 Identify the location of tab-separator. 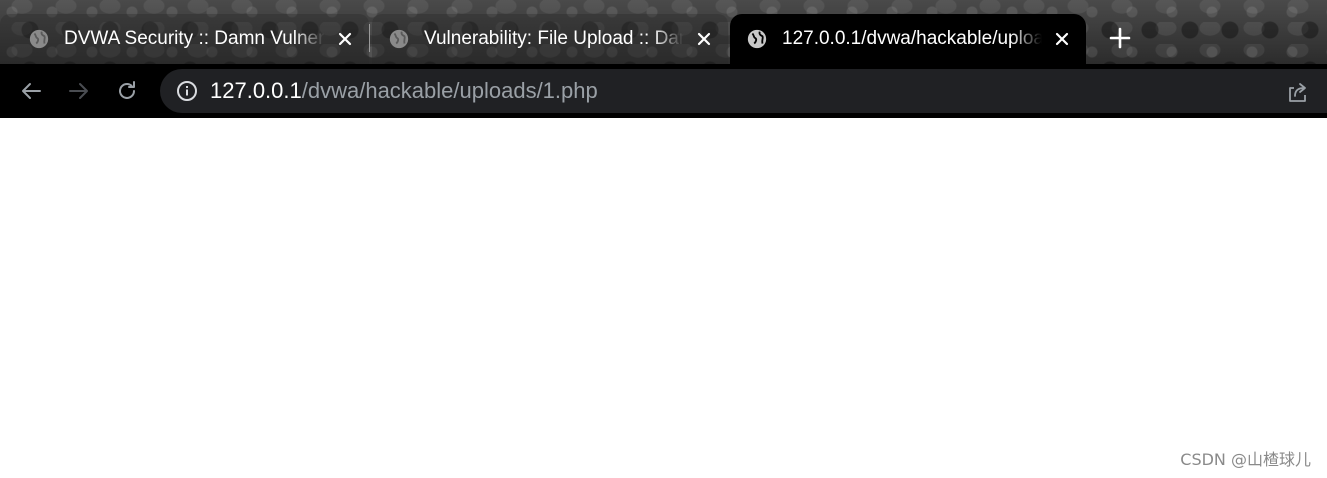
(369, 38).